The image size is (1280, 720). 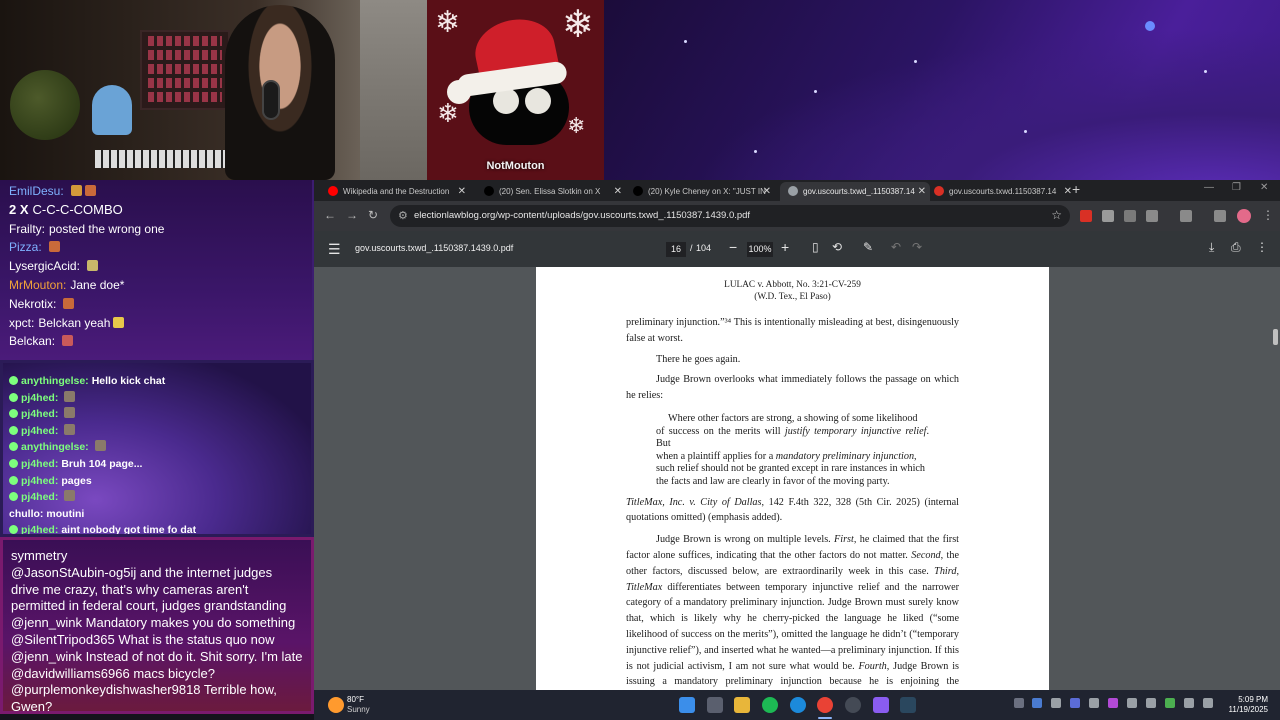 What do you see at coordinates (868, 247) in the screenshot?
I see `annotate-icon: ✎` at bounding box center [868, 247].